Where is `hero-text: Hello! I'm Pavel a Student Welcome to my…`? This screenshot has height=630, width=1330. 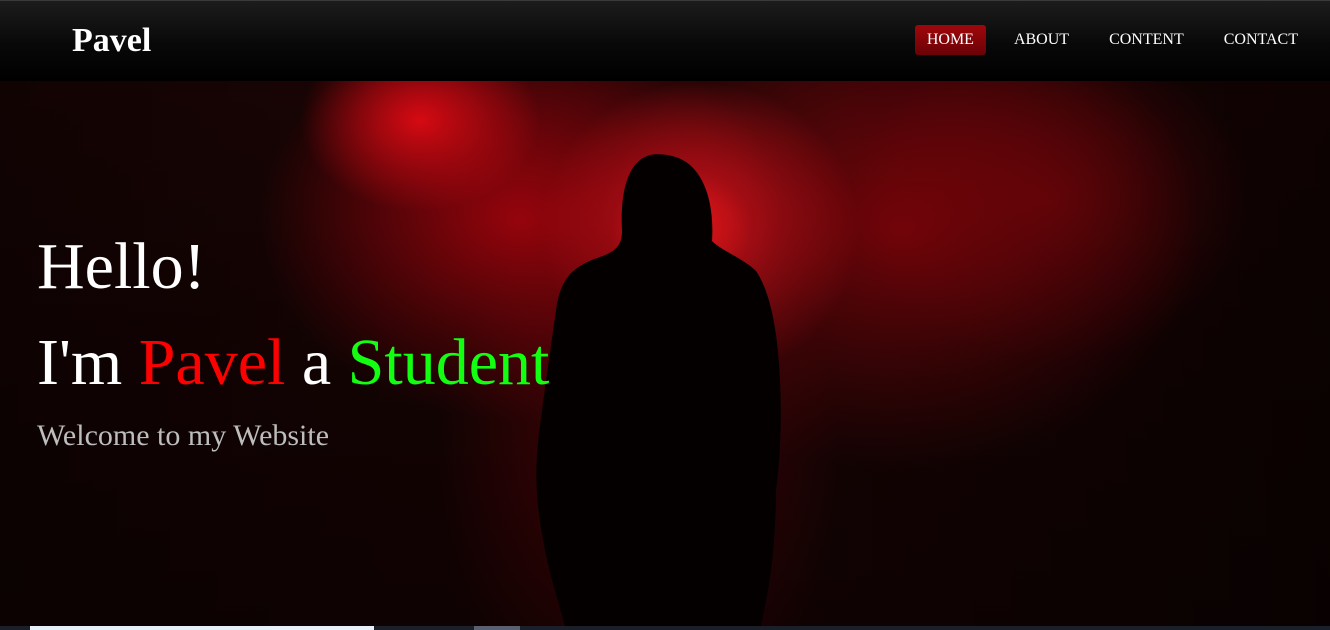 hero-text: Hello! I'm Pavel a Student Welcome to my… is located at coordinates (293, 341).